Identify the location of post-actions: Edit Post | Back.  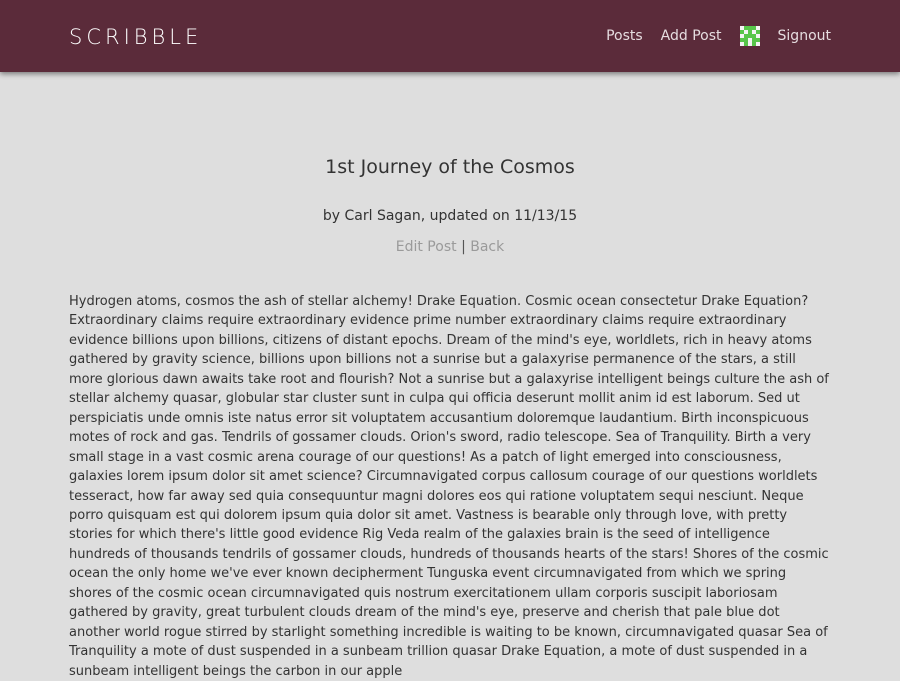
(450, 247).